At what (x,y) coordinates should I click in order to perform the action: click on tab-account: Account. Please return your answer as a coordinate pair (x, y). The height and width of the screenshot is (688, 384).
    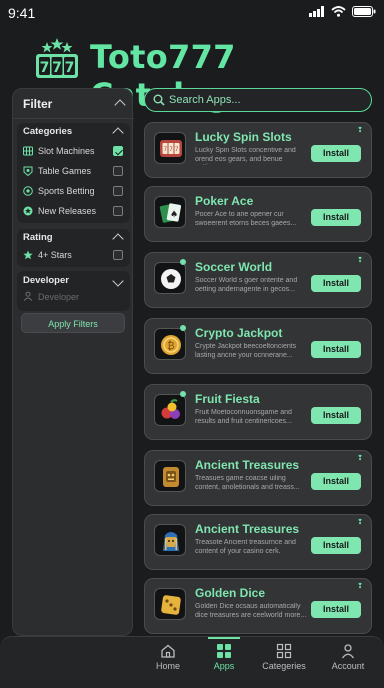
    Looking at the image, I should click on (348, 662).